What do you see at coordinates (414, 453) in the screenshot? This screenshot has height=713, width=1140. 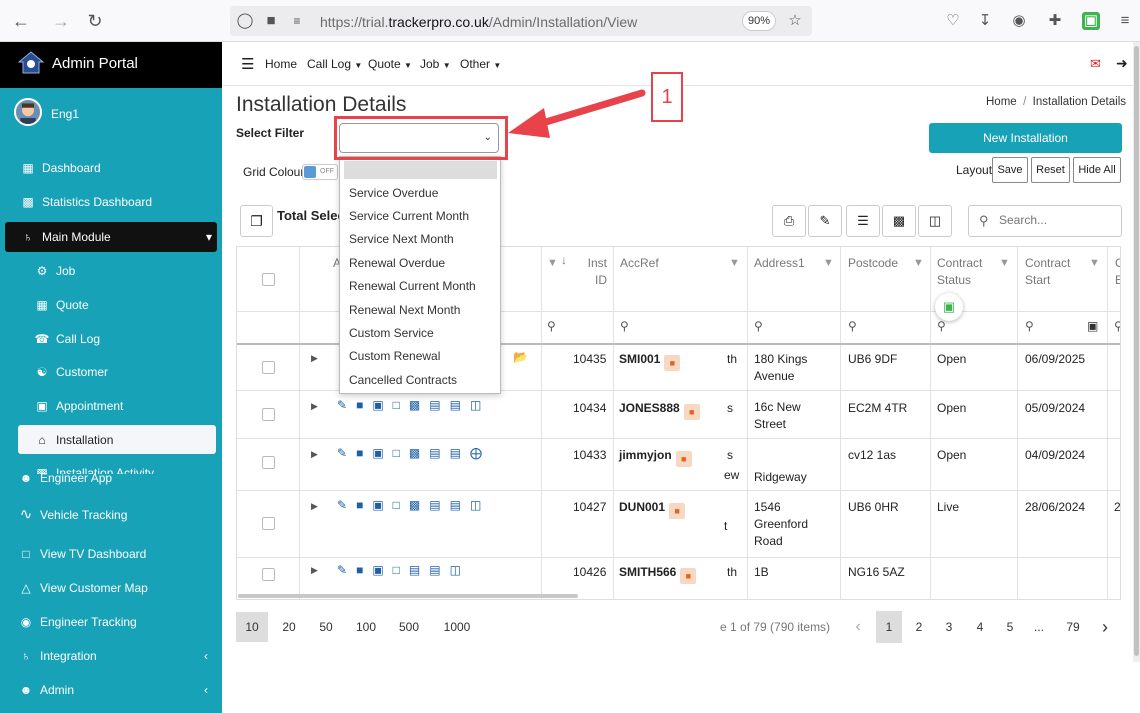 I see `row-actions: ✎■▣□▩▤▤⨁` at bounding box center [414, 453].